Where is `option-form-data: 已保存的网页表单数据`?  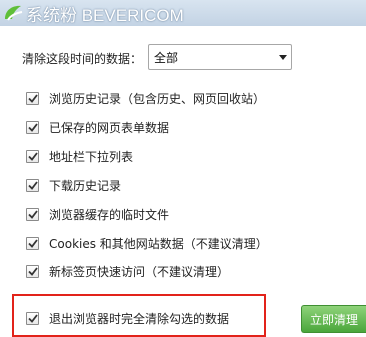 option-form-data: 已保存的网页表单数据 is located at coordinates (97, 127).